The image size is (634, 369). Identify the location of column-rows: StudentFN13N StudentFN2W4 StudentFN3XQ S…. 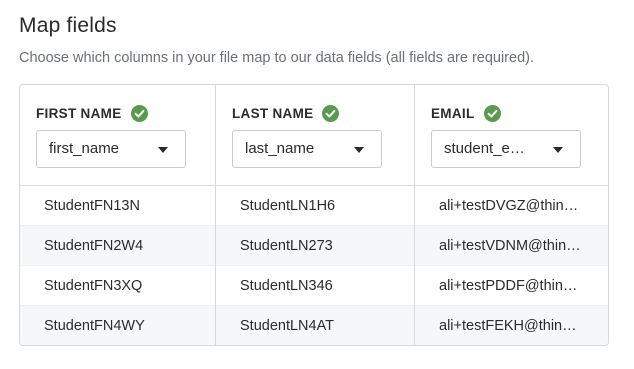
(117, 265).